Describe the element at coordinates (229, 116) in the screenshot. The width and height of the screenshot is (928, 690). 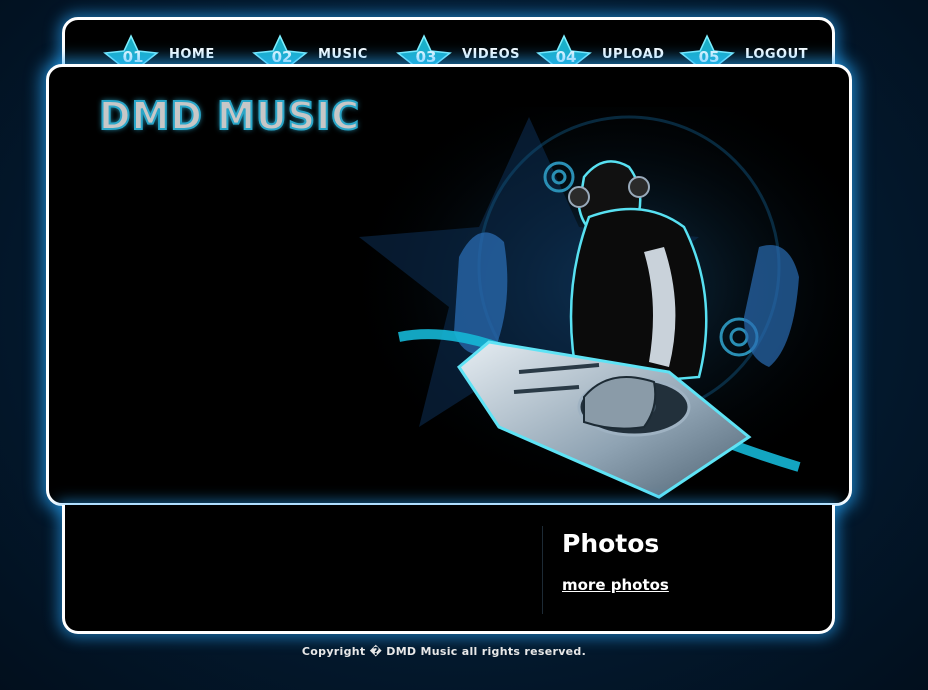
I see `site-logo: DMD MUSIC` at that location.